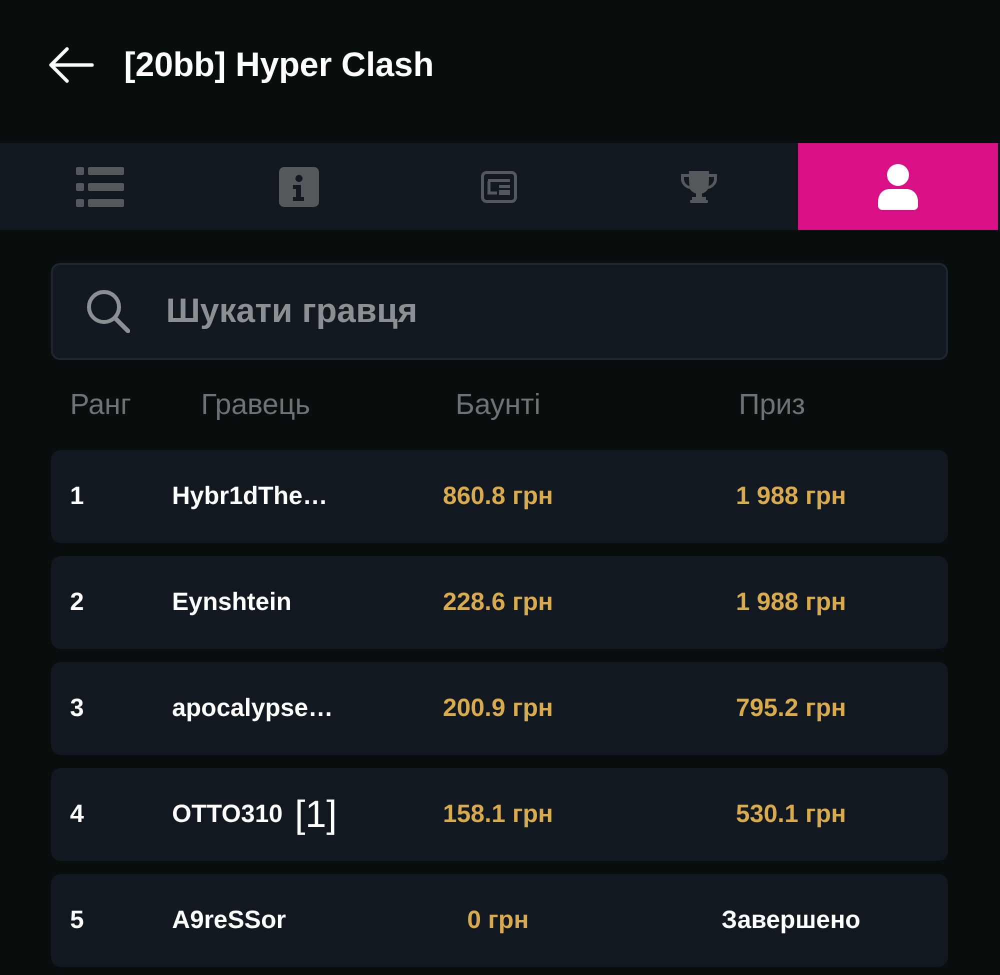 Image resolution: width=1000 pixels, height=975 pixels. What do you see at coordinates (77, 708) in the screenshot?
I see `rank-cell: 3` at bounding box center [77, 708].